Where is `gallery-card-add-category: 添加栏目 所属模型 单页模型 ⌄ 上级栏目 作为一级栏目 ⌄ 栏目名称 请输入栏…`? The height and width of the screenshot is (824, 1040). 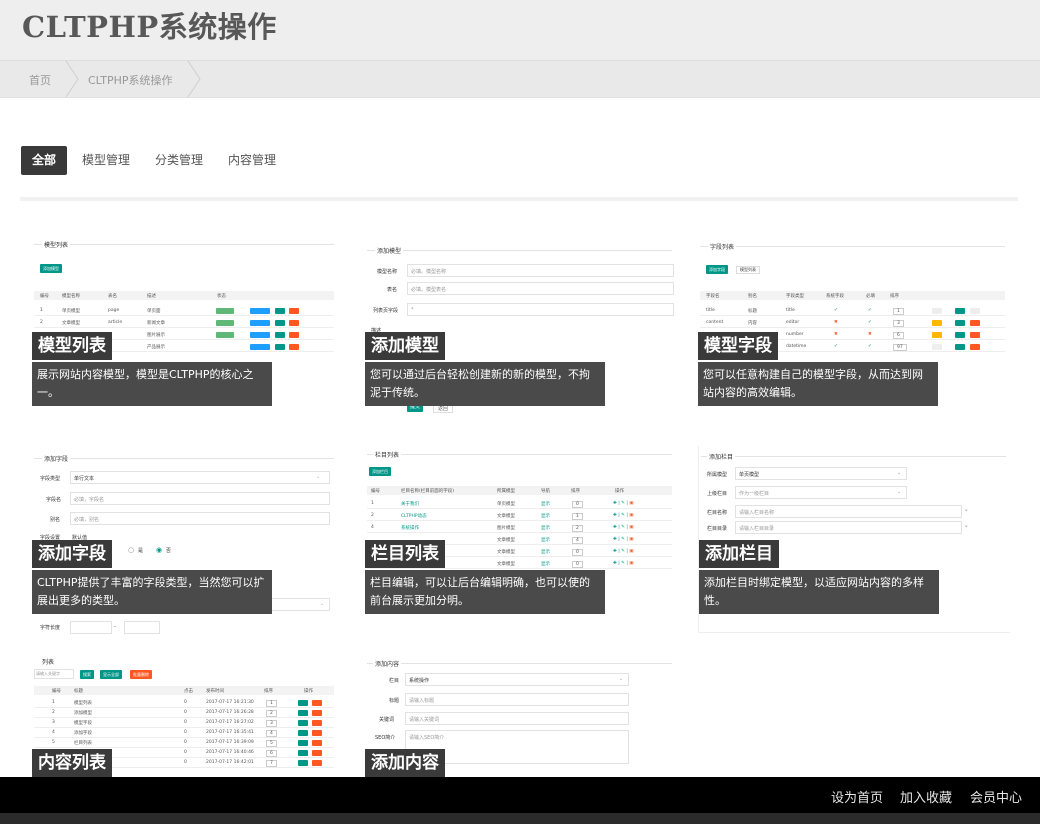 gallery-card-add-category: 添加栏目 所属模型 单页模型 ⌄ 上级栏目 作为一级栏目 ⌄ 栏目名称 请输入栏… is located at coordinates (854, 539).